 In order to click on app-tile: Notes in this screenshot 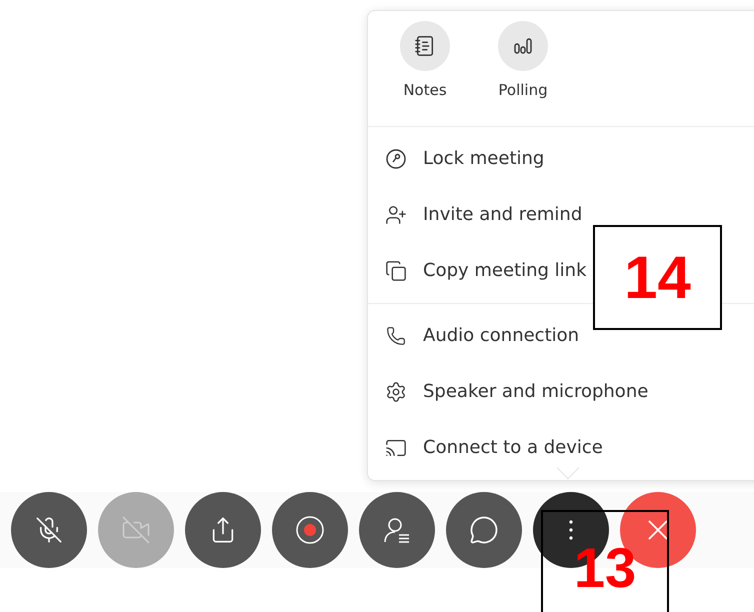, I will do `click(425, 61)`.